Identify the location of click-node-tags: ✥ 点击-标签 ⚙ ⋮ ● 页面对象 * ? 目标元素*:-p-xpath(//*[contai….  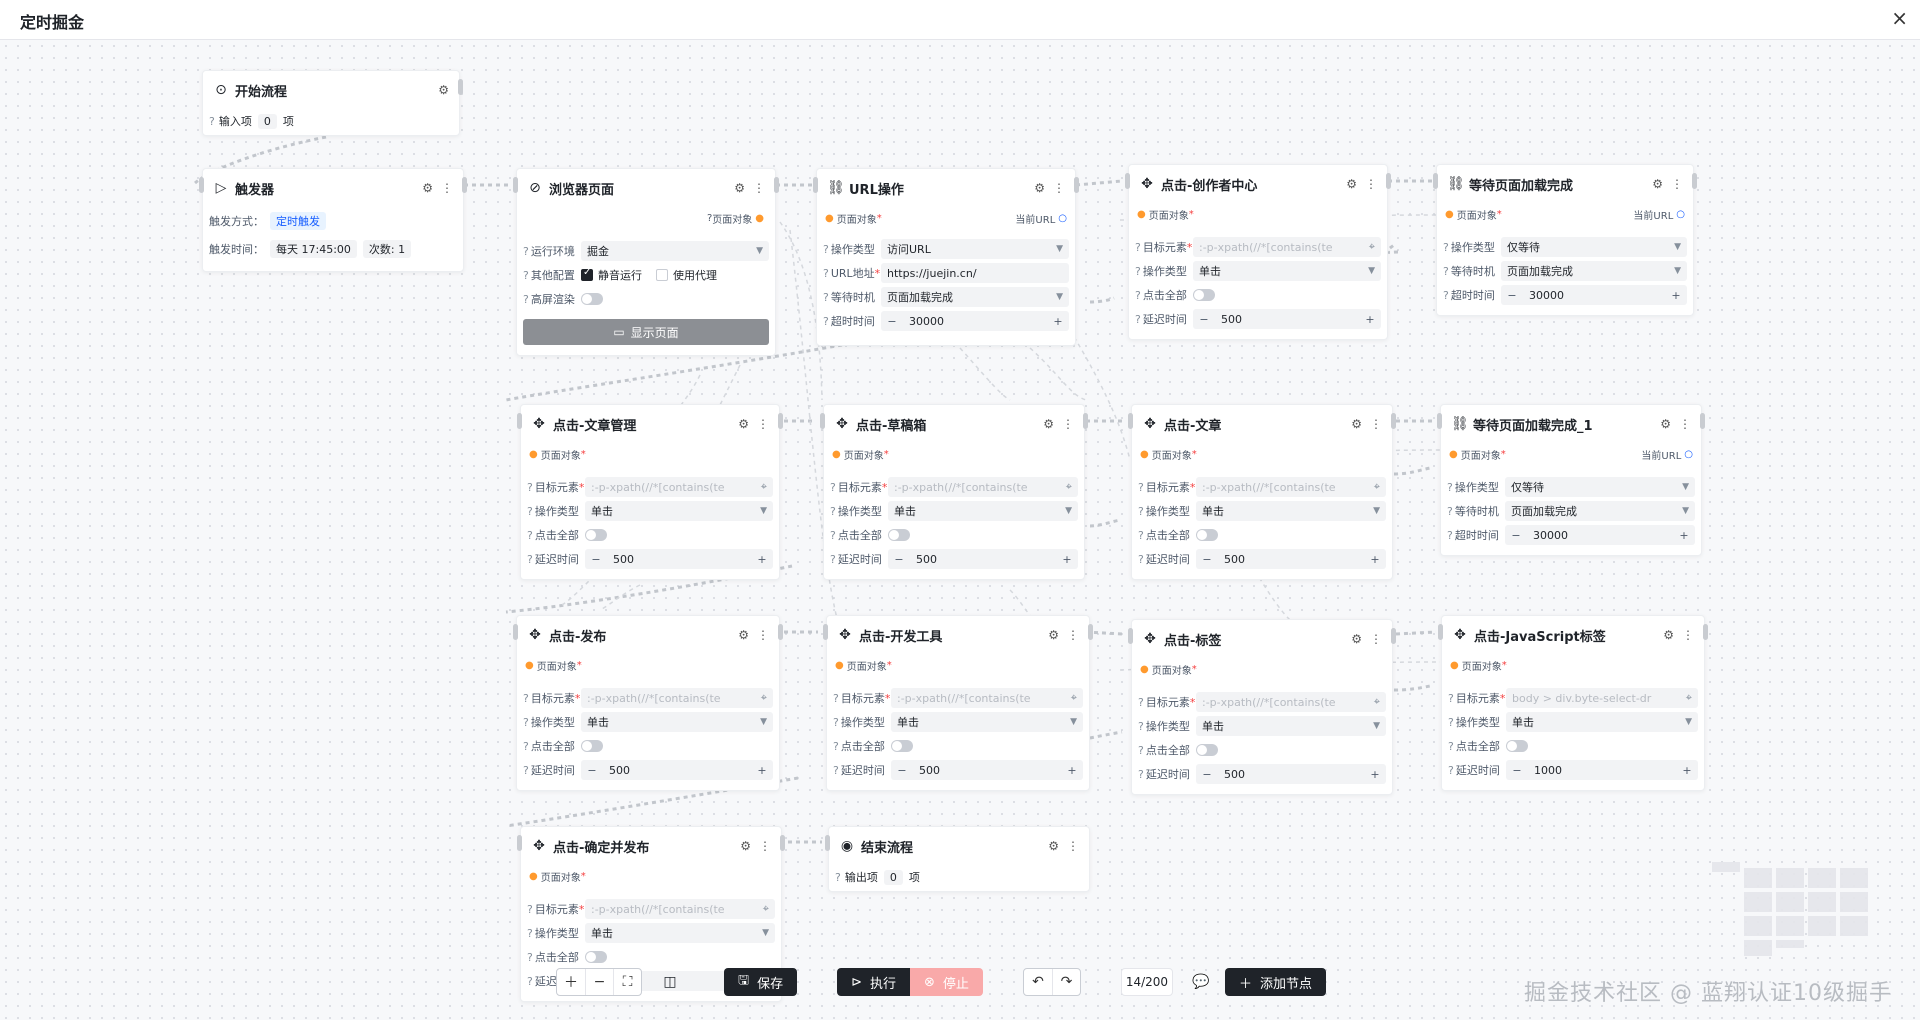
(1262, 707).